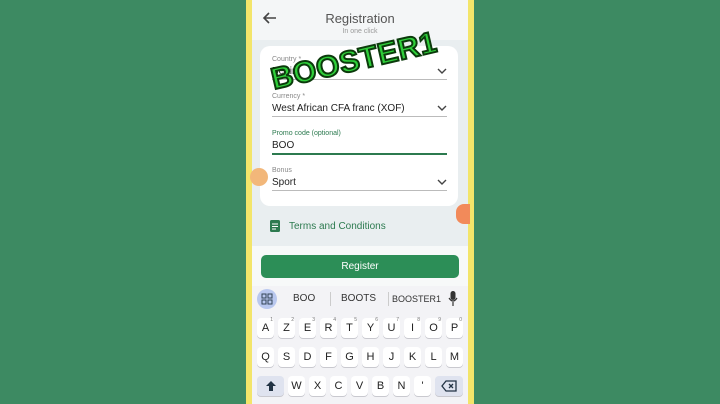  Describe the element at coordinates (275, 226) in the screenshot. I see `document-icon` at that location.